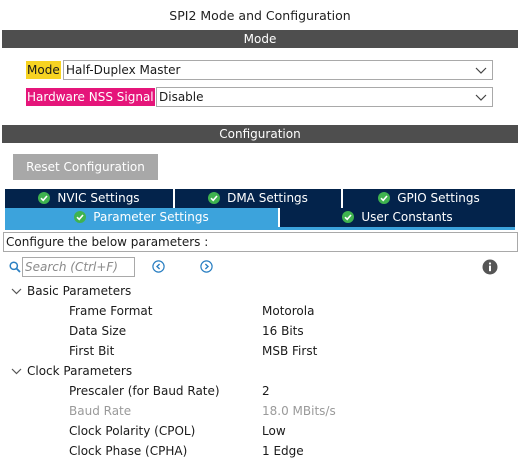 This screenshot has width=520, height=465. I want to click on search-icon, so click(15, 267).